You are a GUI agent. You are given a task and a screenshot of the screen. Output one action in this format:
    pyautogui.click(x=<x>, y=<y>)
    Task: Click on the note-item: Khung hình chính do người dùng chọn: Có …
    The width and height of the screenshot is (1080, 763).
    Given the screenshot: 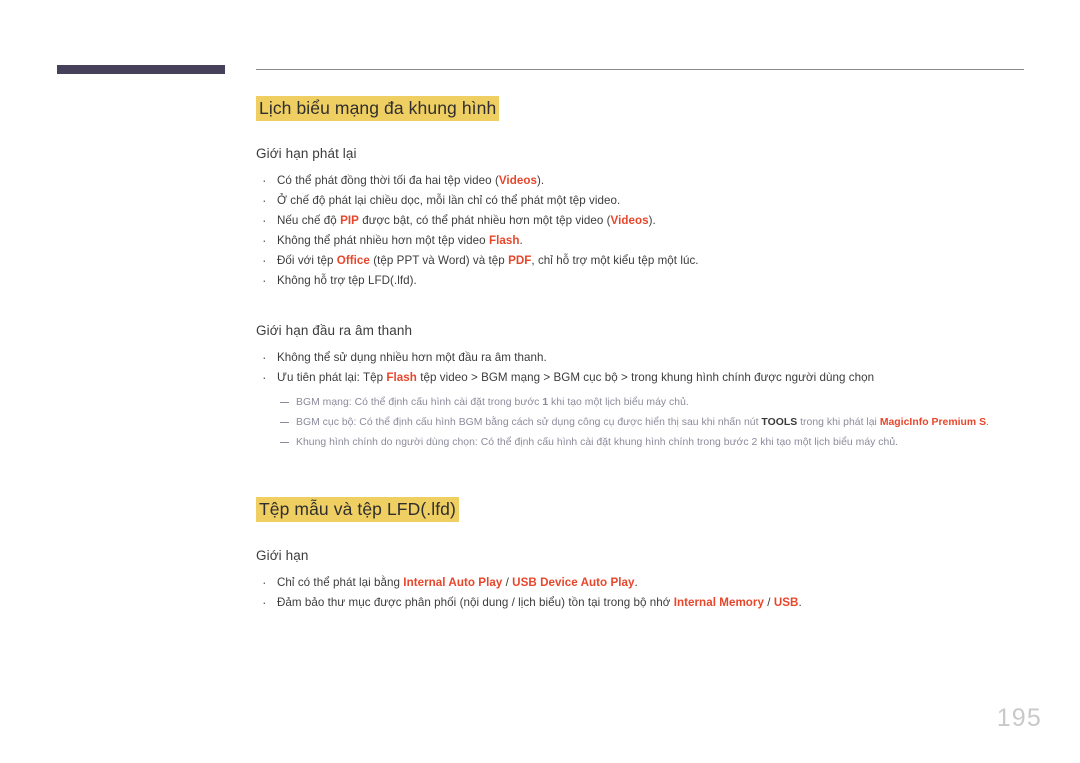 What is the action you would take?
    pyautogui.click(x=651, y=443)
    